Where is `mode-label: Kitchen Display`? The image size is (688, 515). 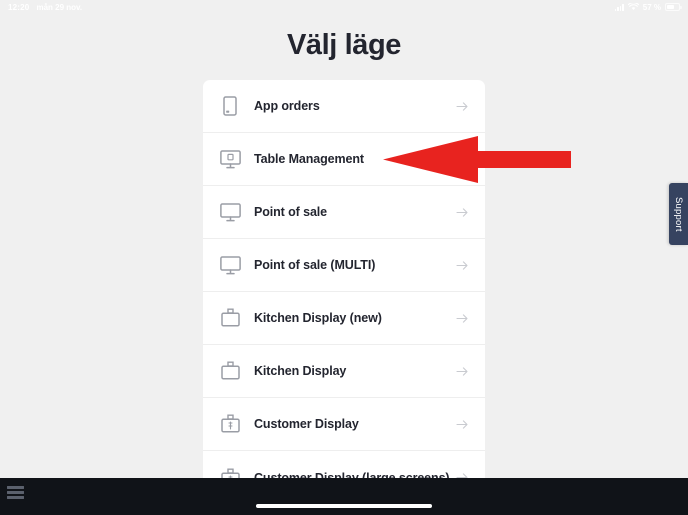
mode-label: Kitchen Display is located at coordinates (300, 371).